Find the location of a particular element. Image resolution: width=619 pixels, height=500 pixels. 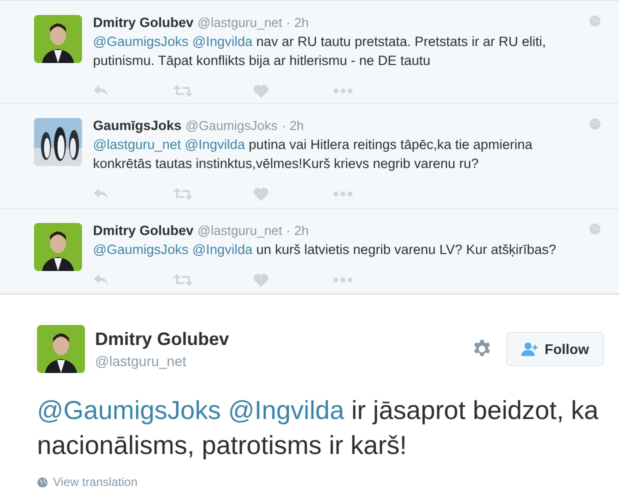

tweet-text: @lastguru_net @Ingvilda putina vai Hitlera reitings tāpēc,ka tie apmierina konkrētās tautas instinktus,vēlmes!Kurš krievs negrib varenu ru? is located at coordinates (313, 154).